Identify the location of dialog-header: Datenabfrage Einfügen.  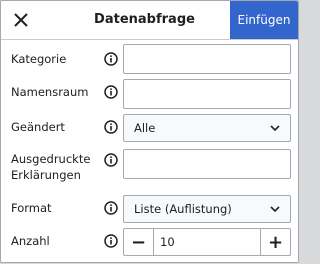
(149, 20).